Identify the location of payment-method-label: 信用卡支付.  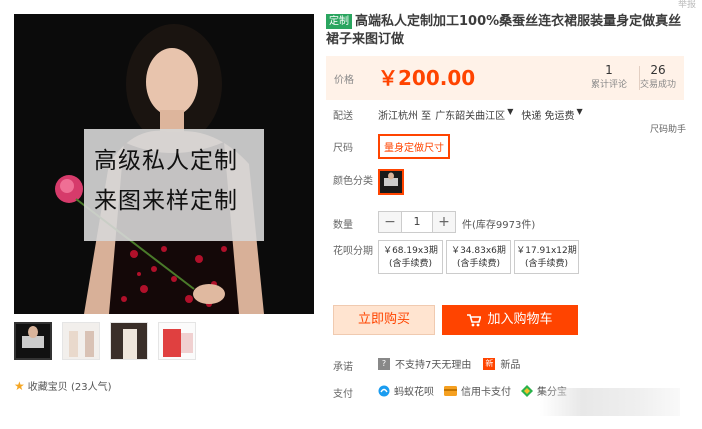
(486, 392).